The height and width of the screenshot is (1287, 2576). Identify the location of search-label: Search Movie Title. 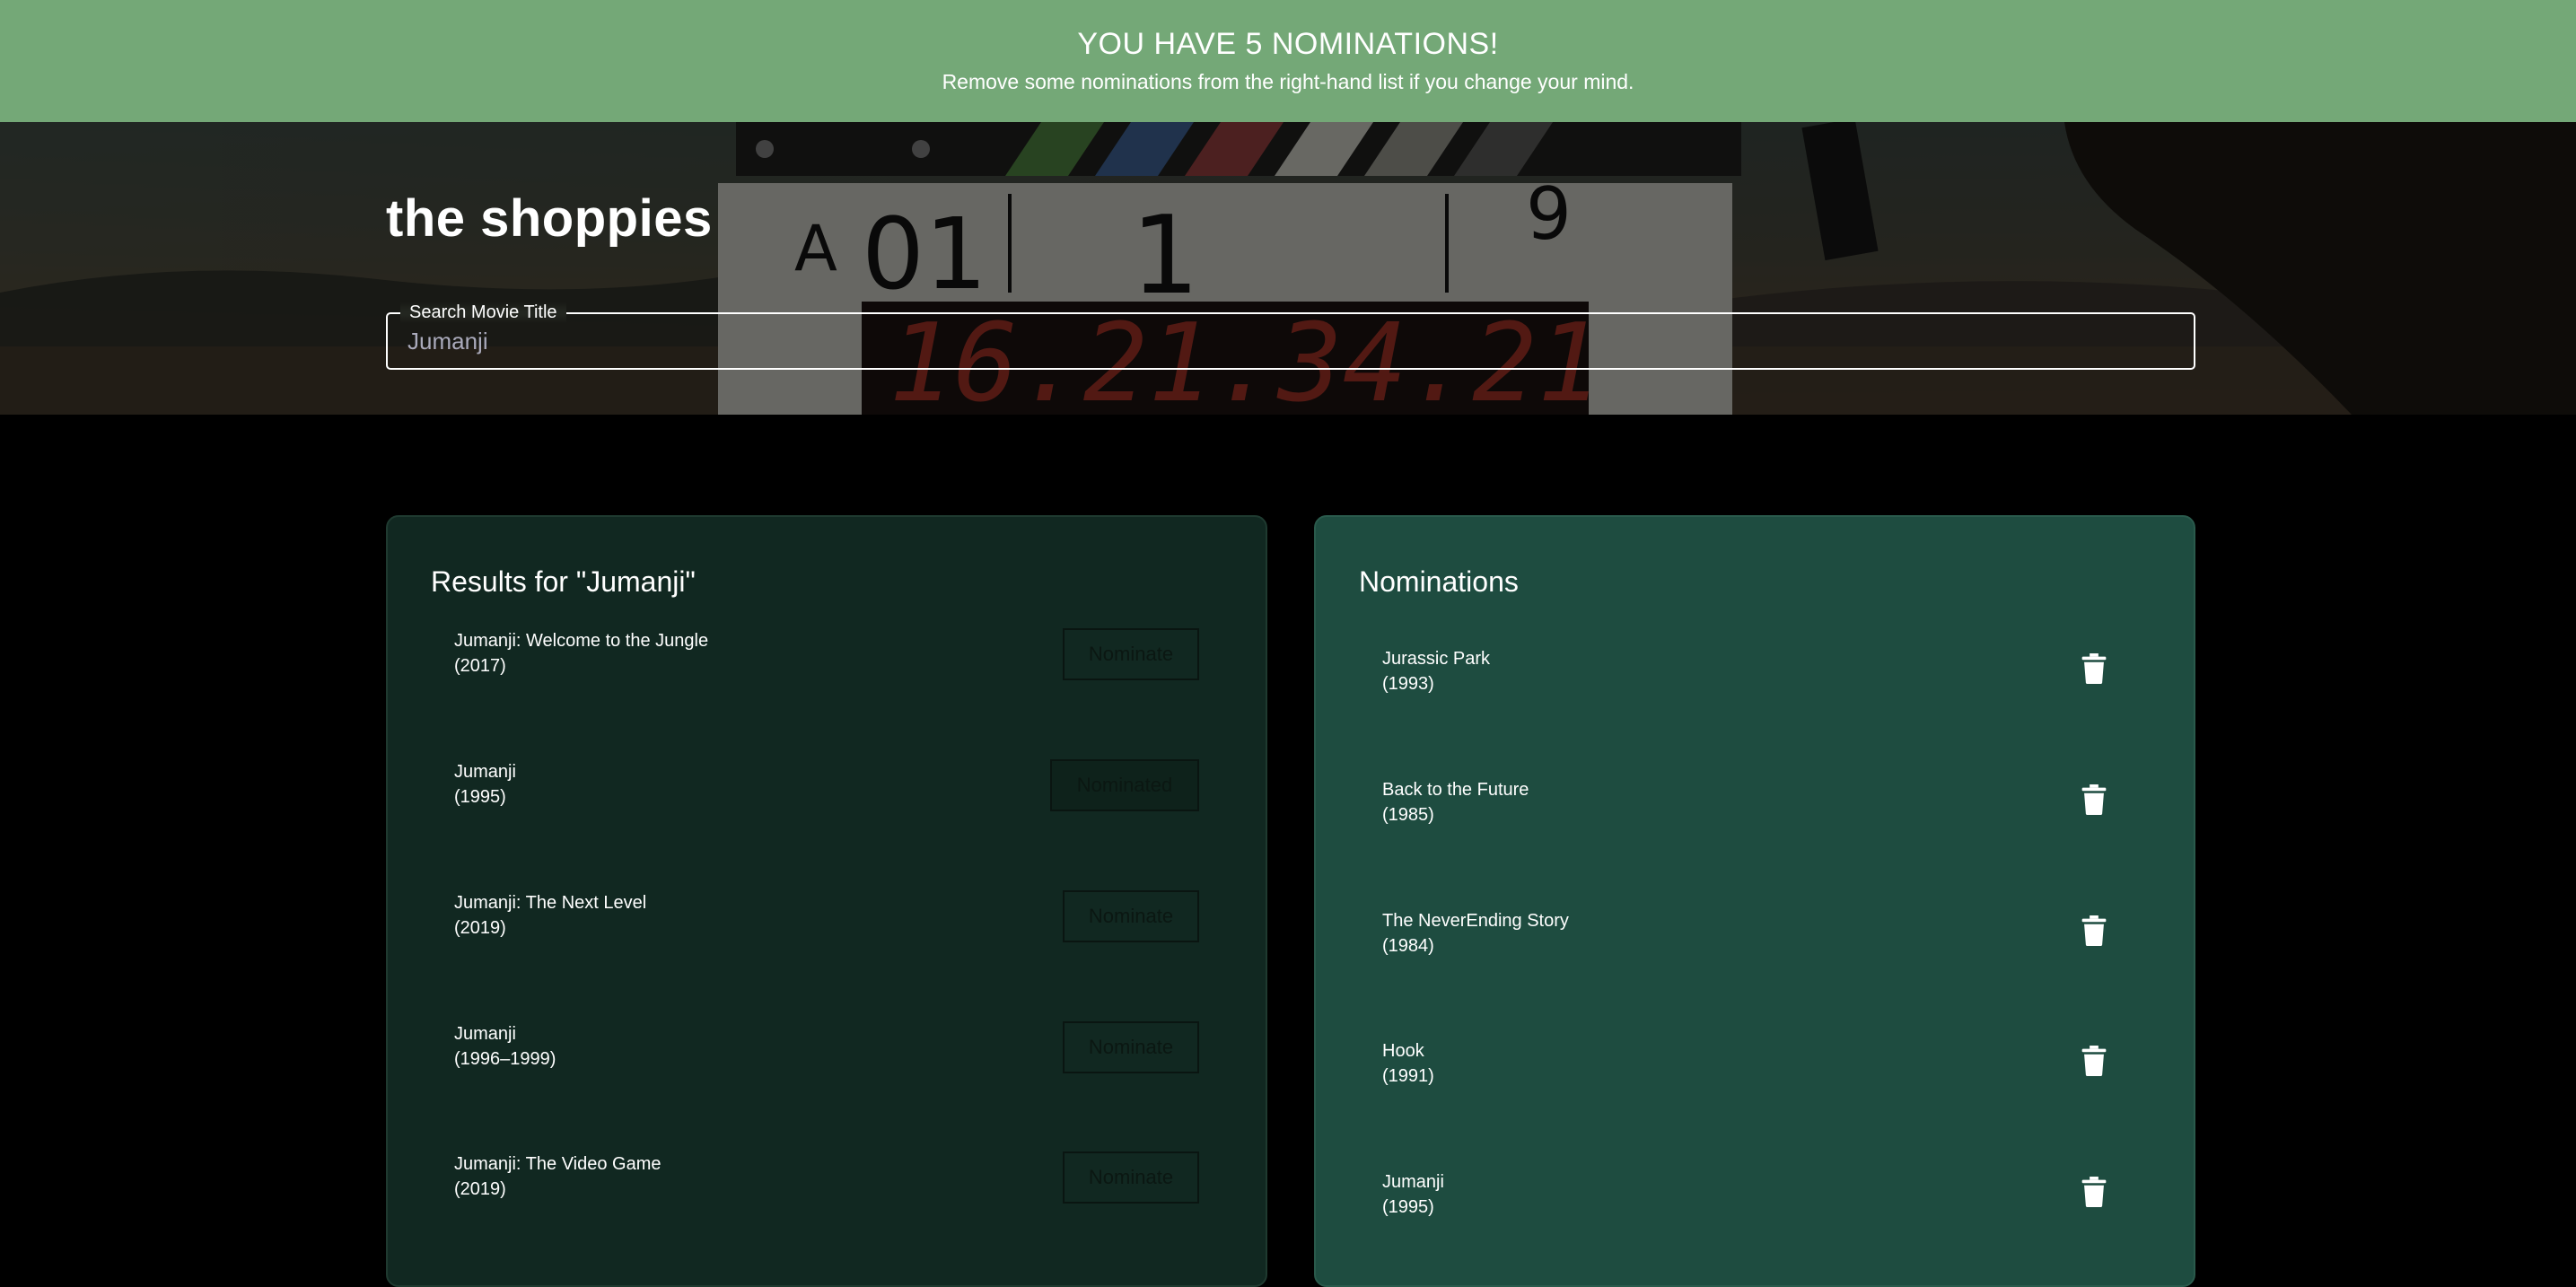
(483, 312).